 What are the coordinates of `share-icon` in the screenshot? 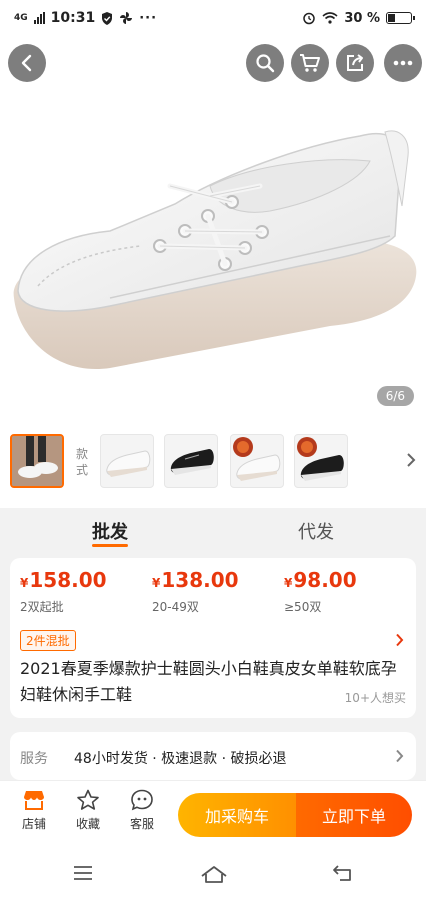 It's located at (355, 62).